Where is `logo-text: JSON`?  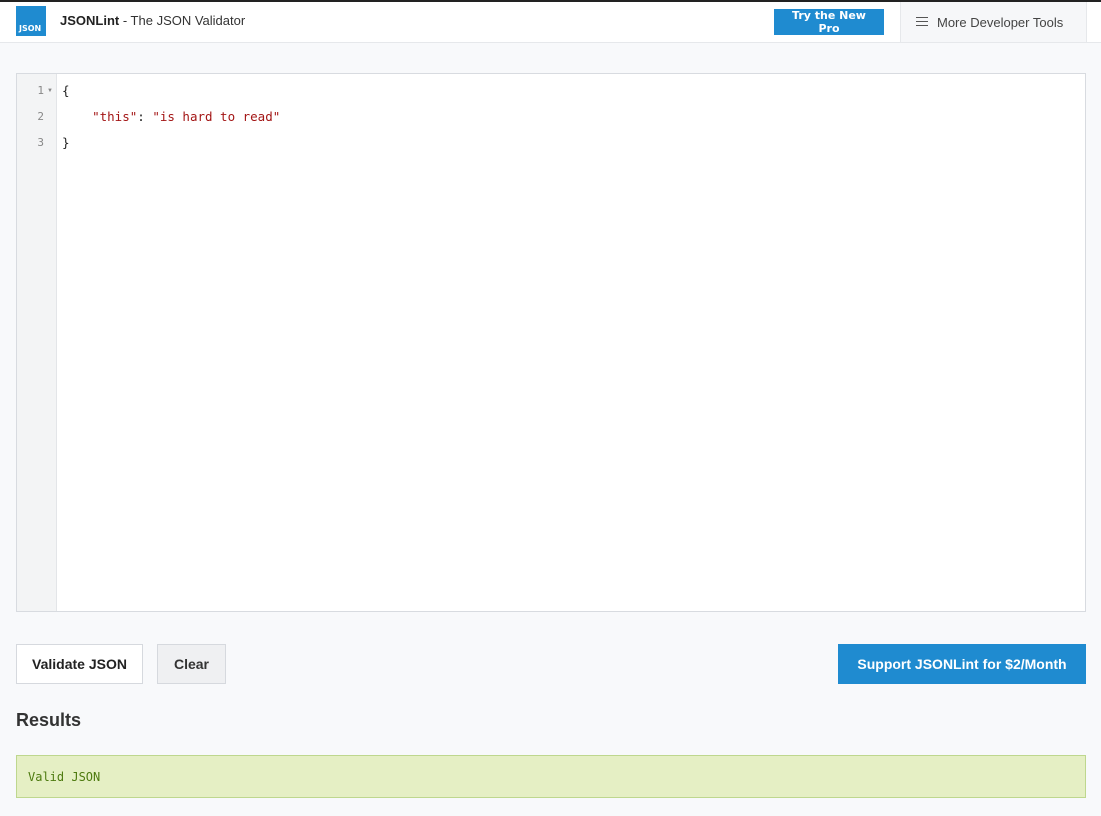 logo-text: JSON is located at coordinates (30, 28).